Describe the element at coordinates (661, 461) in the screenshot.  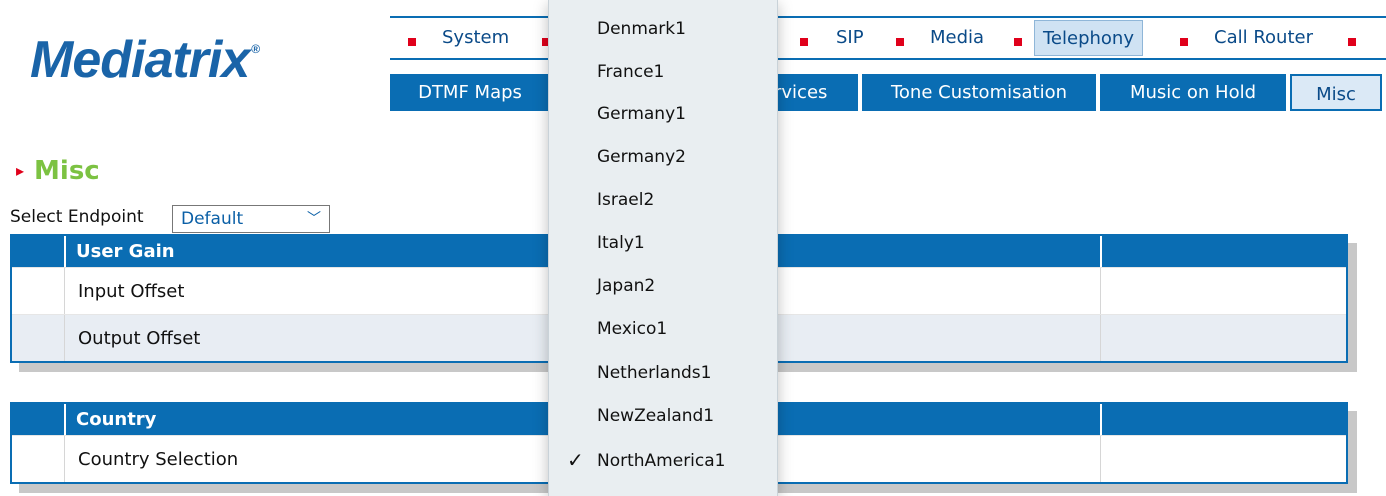
I see `dropdown-option-selected: NorthAmerica1` at that location.